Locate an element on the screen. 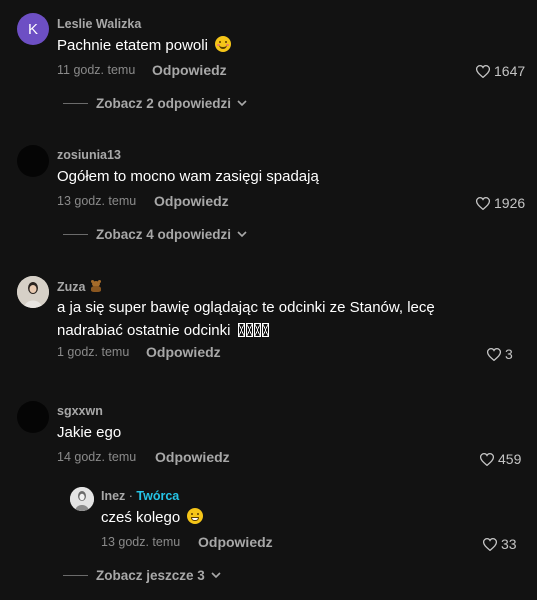 Image resolution: width=537 pixels, height=600 pixels. like-count: 3 is located at coordinates (509, 354).